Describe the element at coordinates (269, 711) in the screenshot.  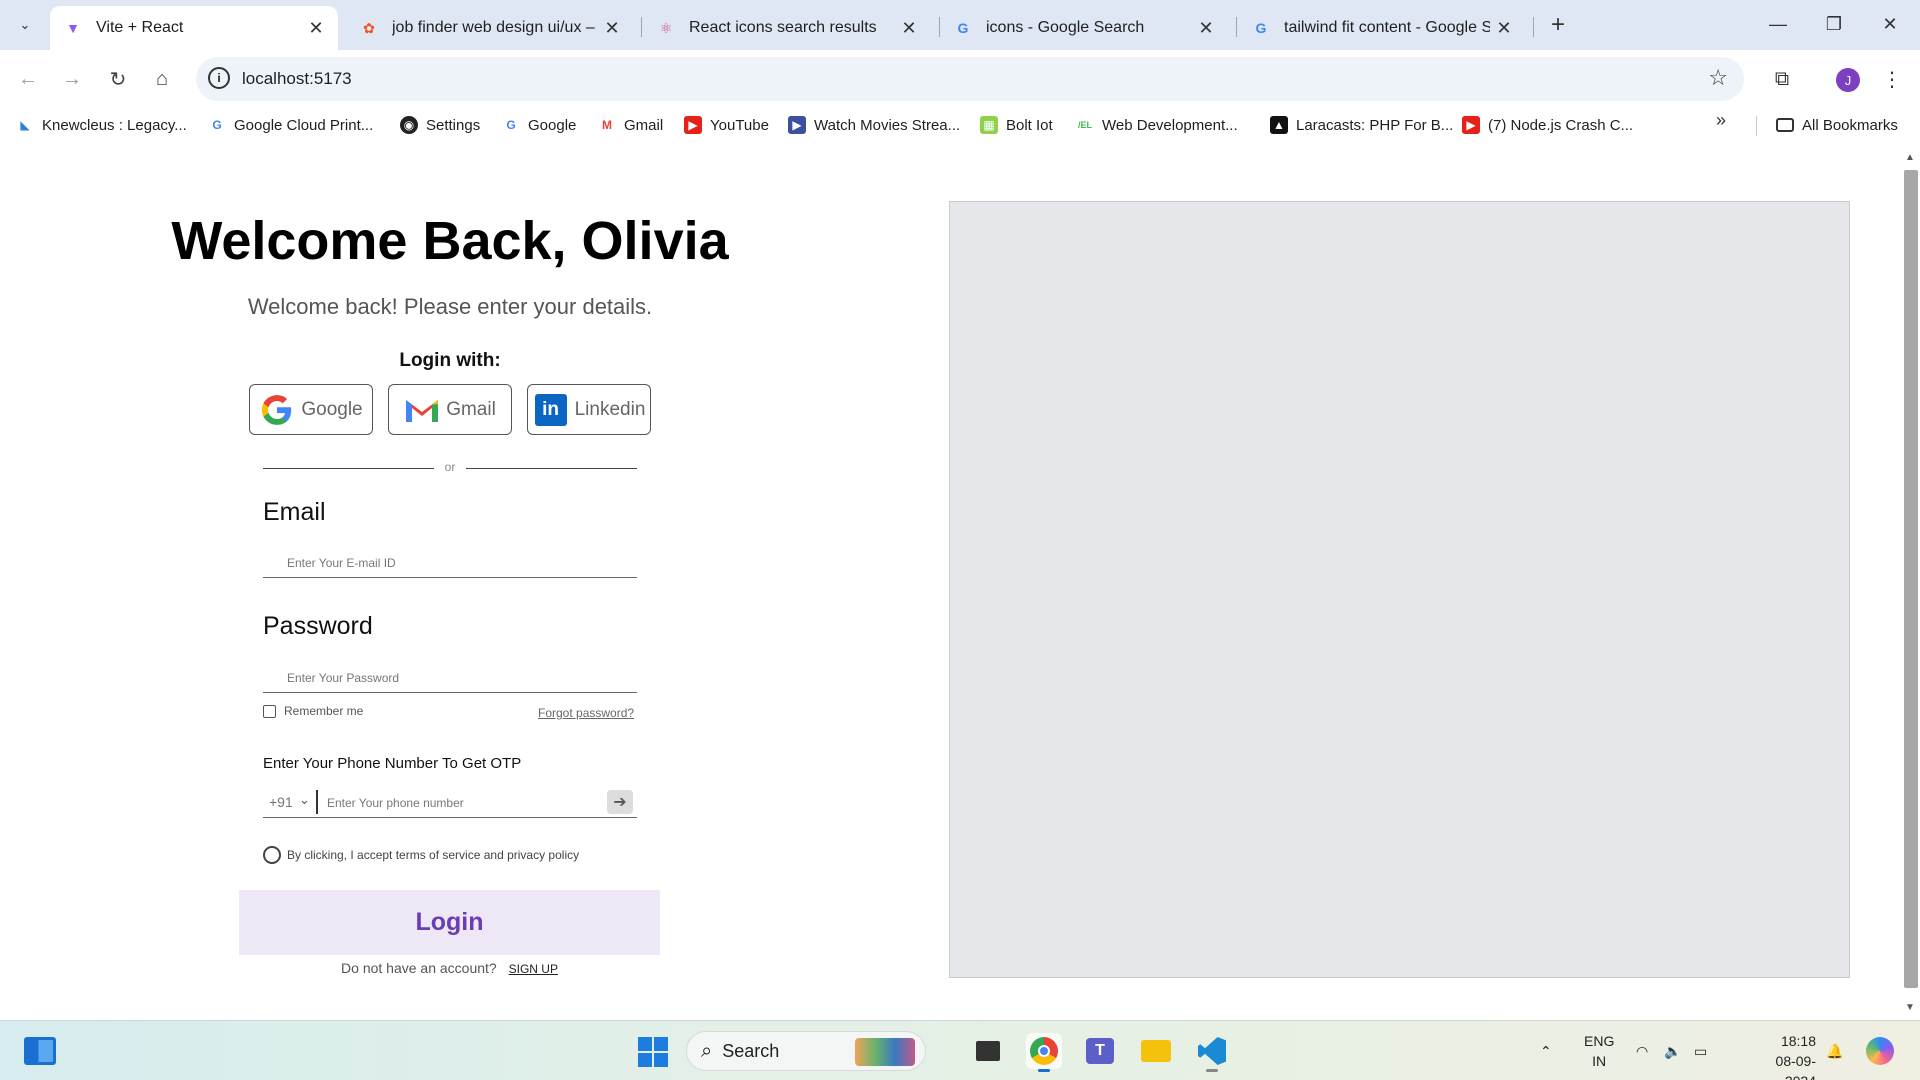
I see `remember-me-checkbox` at that location.